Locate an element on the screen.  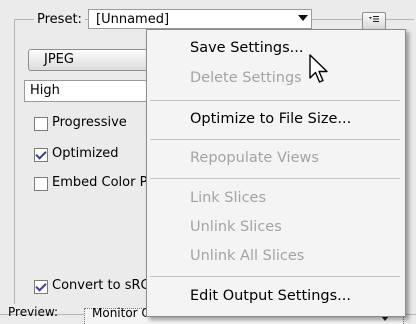
menu-item-repopulate-views: Repopulate Views is located at coordinates (254, 158).